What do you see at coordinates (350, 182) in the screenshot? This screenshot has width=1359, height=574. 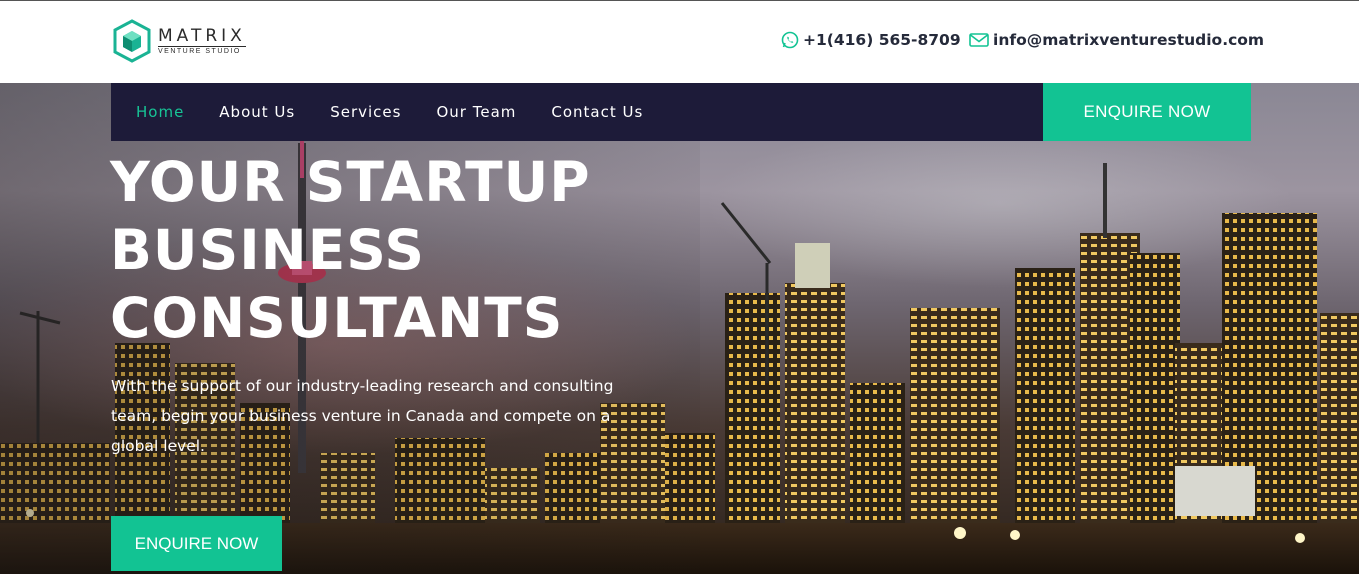 I see `hero-title-line: YOUR STARTUP` at bounding box center [350, 182].